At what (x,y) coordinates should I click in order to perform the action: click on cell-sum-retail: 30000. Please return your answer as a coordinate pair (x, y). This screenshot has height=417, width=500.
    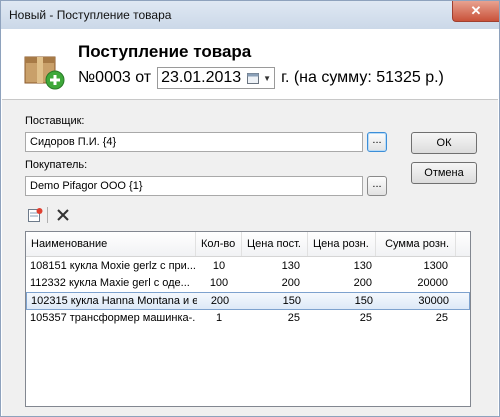
    Looking at the image, I should click on (433, 301).